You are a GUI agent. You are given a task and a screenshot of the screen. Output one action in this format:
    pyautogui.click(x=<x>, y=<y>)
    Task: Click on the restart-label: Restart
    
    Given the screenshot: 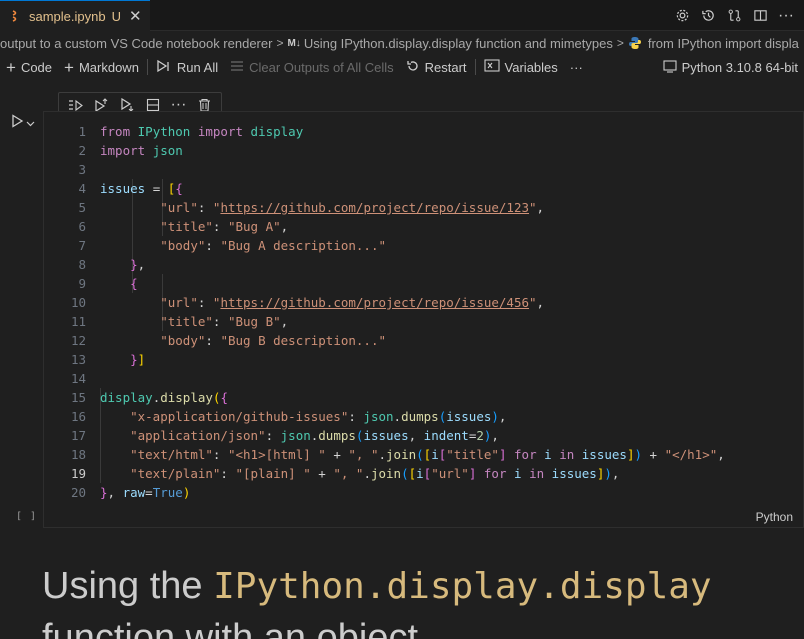 What is the action you would take?
    pyautogui.click(x=445, y=67)
    